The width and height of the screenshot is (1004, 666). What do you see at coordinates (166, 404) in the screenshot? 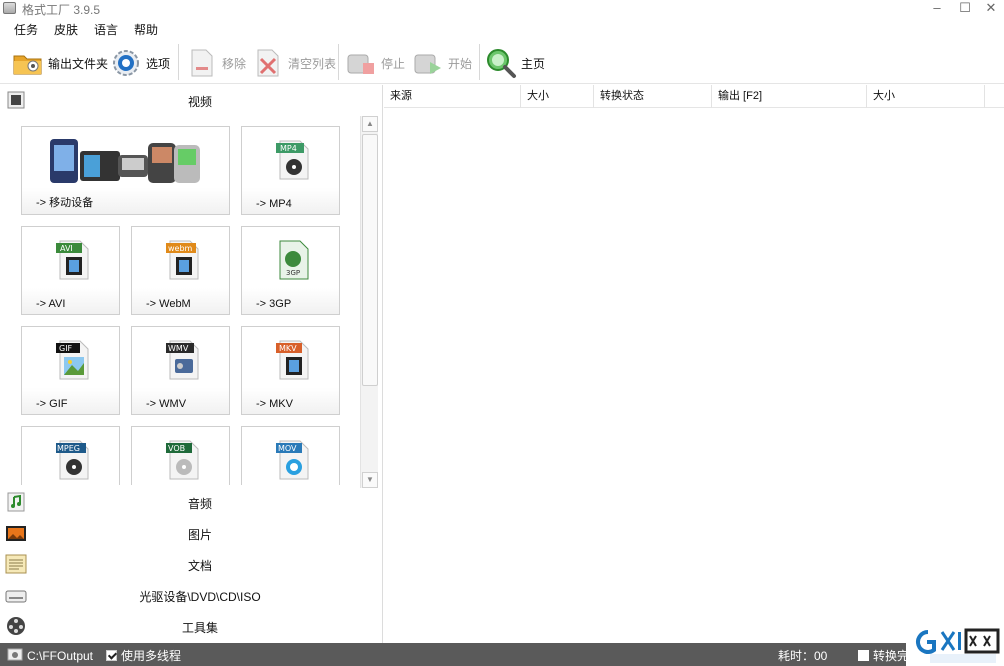
I see `tile-label: -> WMV` at bounding box center [166, 404].